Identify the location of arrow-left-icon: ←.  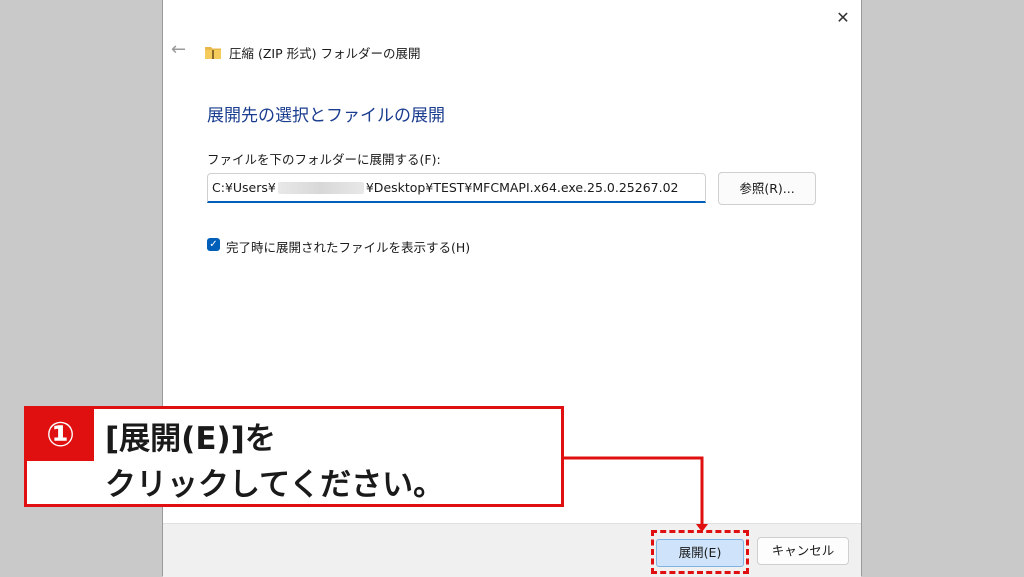
(181, 50).